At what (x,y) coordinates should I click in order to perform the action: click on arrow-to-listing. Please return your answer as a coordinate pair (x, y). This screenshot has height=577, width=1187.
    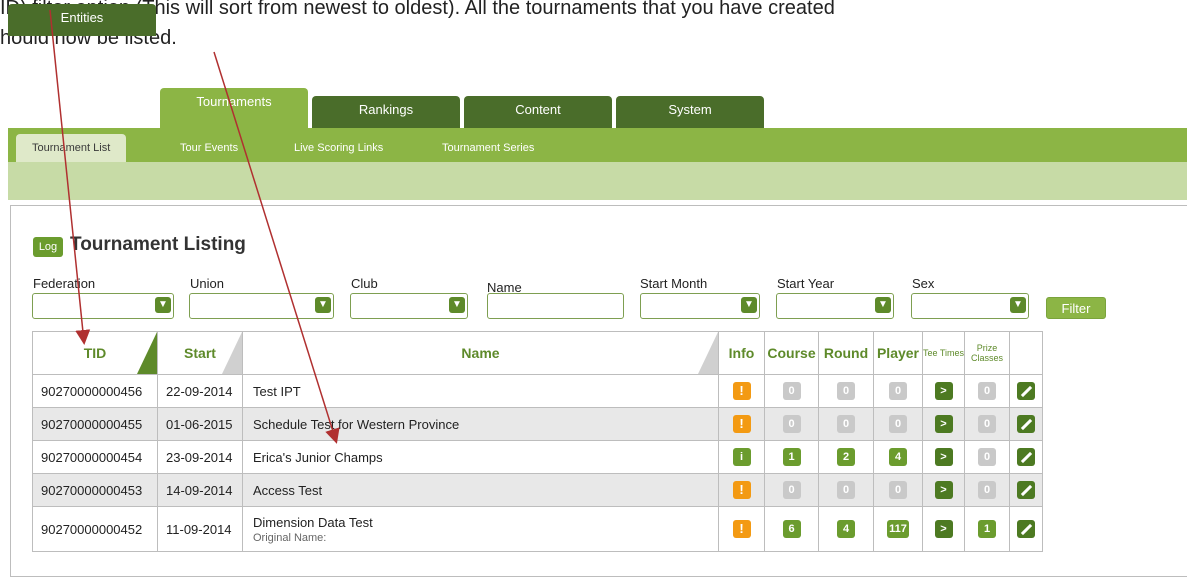
    Looking at the image, I should click on (276, 247).